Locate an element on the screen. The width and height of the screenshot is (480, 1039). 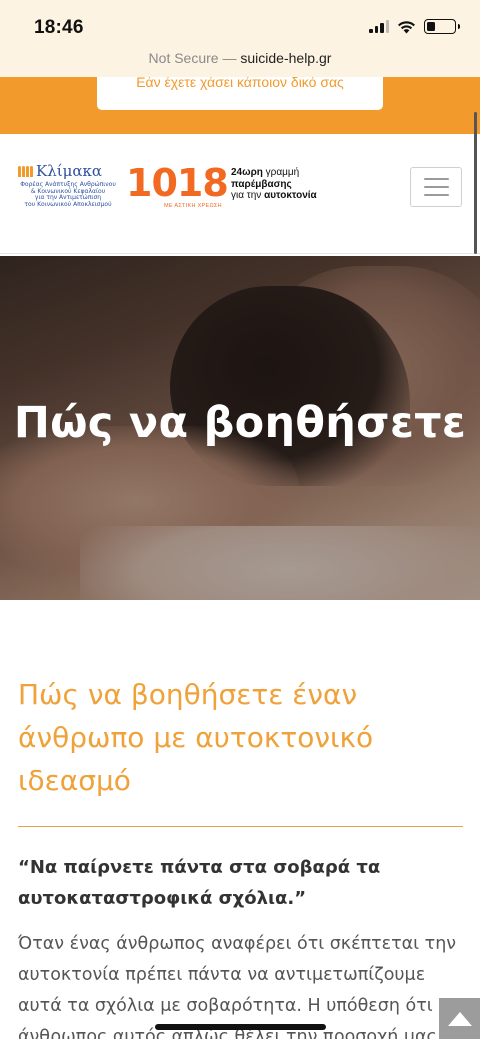
back-to-top-button is located at coordinates (459, 1018).